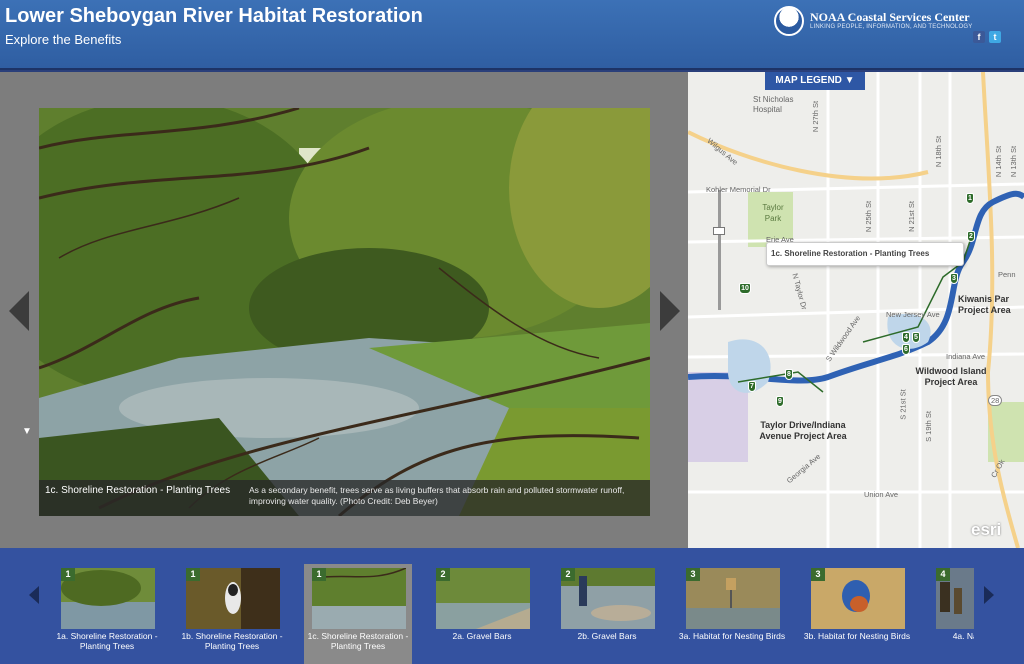 The image size is (1024, 664). I want to click on map-marker: 2, so click(971, 236).